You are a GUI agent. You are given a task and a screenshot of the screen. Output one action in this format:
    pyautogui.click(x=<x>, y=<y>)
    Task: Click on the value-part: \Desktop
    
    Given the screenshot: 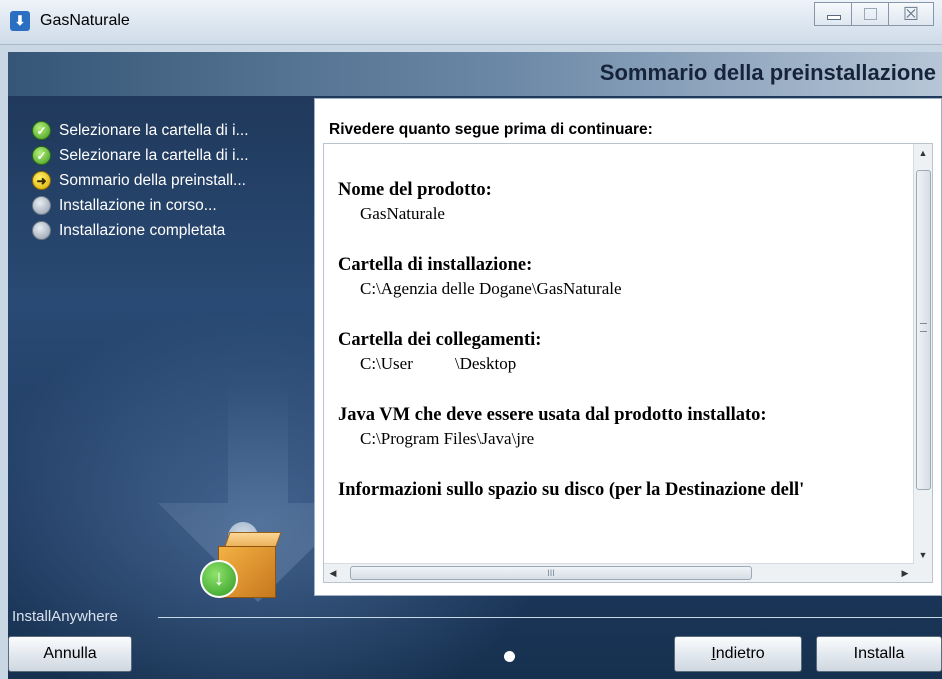 What is the action you would take?
    pyautogui.click(x=485, y=363)
    